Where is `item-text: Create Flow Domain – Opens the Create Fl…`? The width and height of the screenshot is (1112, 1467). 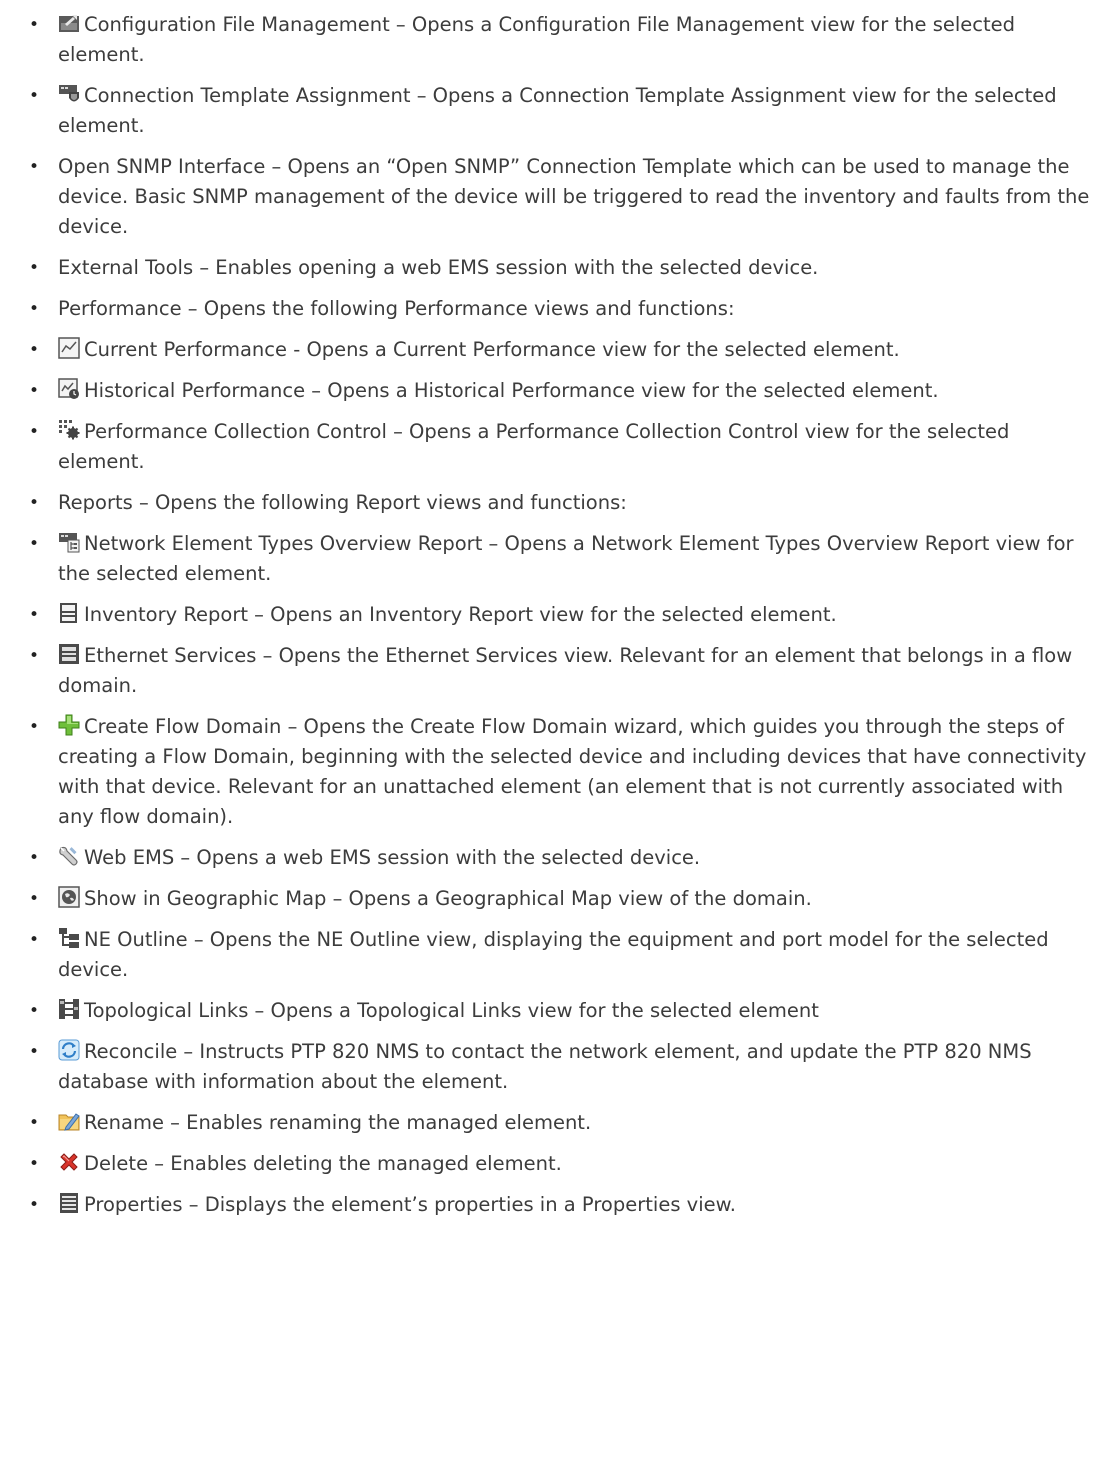
item-text: Create Flow Domain – Opens the Create Fl… is located at coordinates (572, 771).